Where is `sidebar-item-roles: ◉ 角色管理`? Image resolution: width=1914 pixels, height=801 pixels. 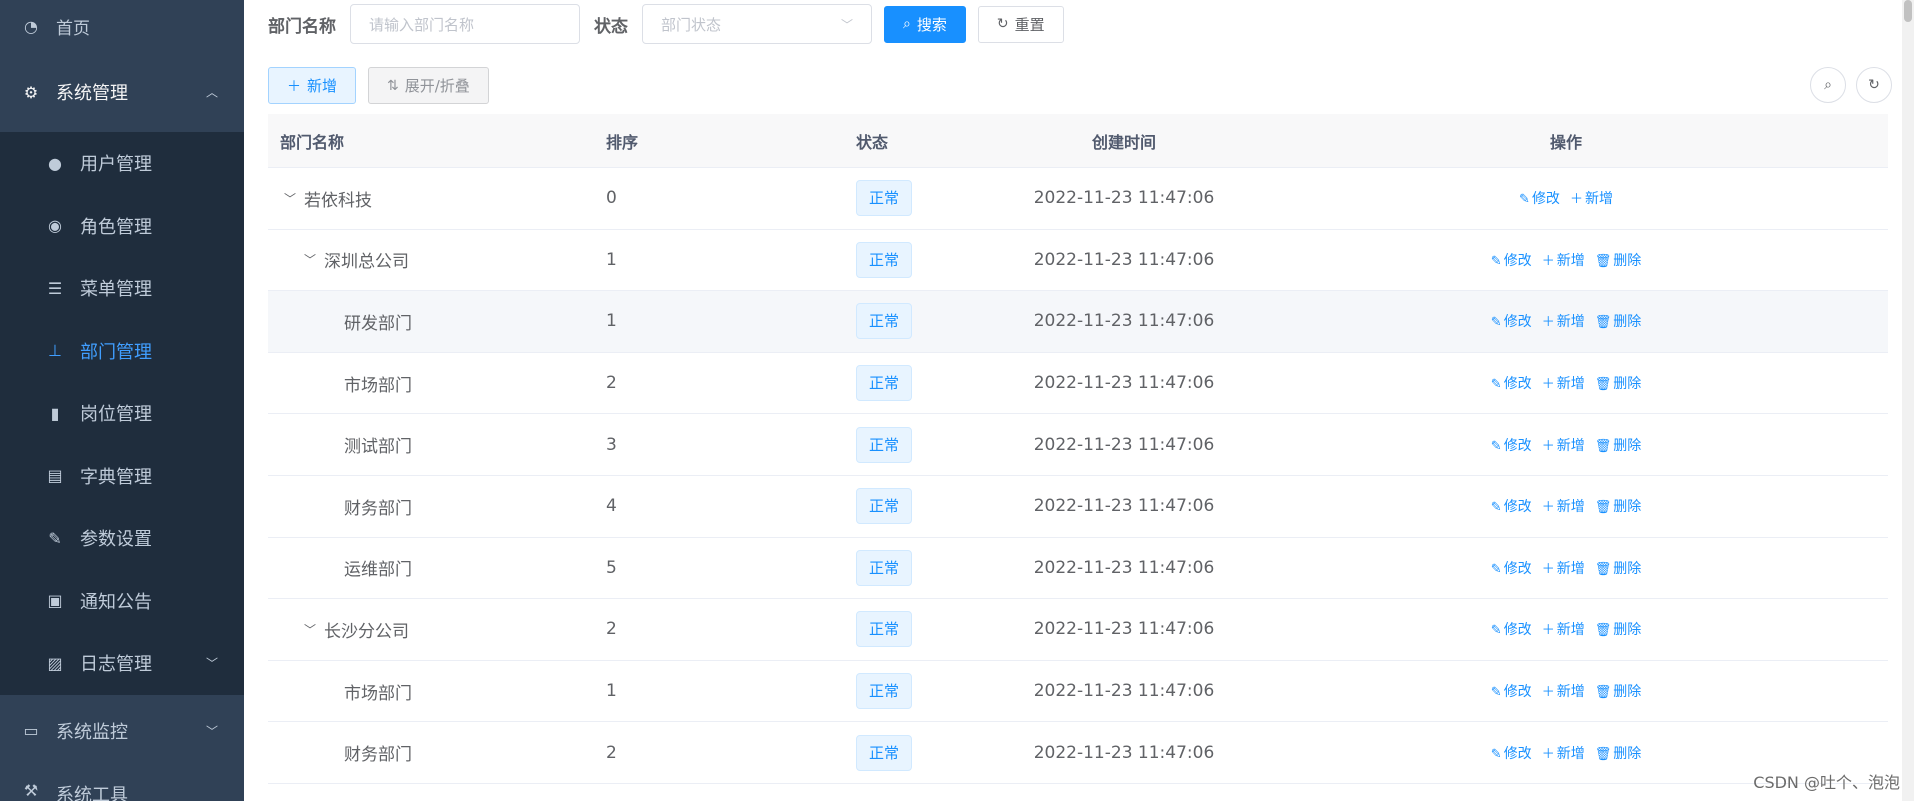
sidebar-item-roles: ◉ 角色管理 is located at coordinates (122, 226).